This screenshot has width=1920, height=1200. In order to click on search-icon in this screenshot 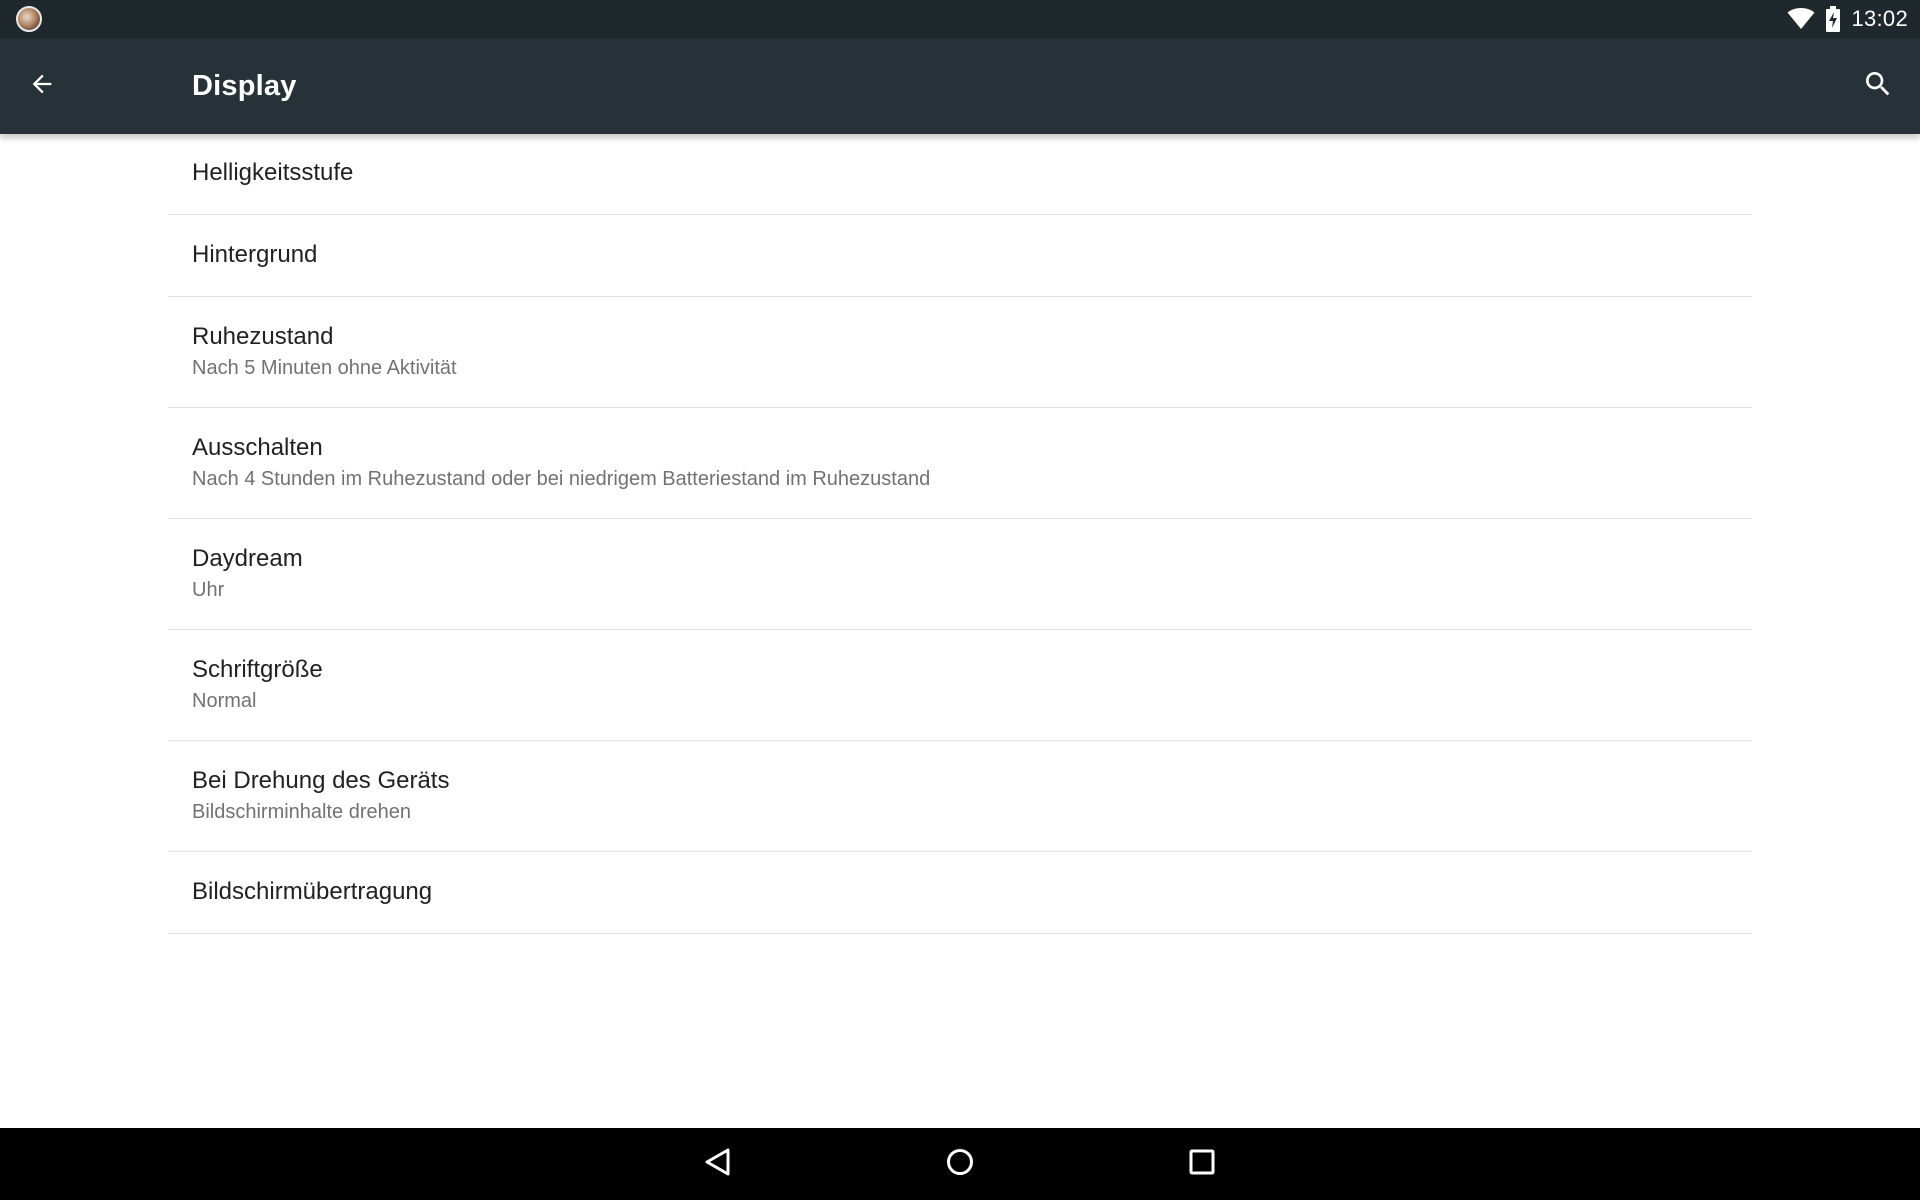, I will do `click(1878, 86)`.